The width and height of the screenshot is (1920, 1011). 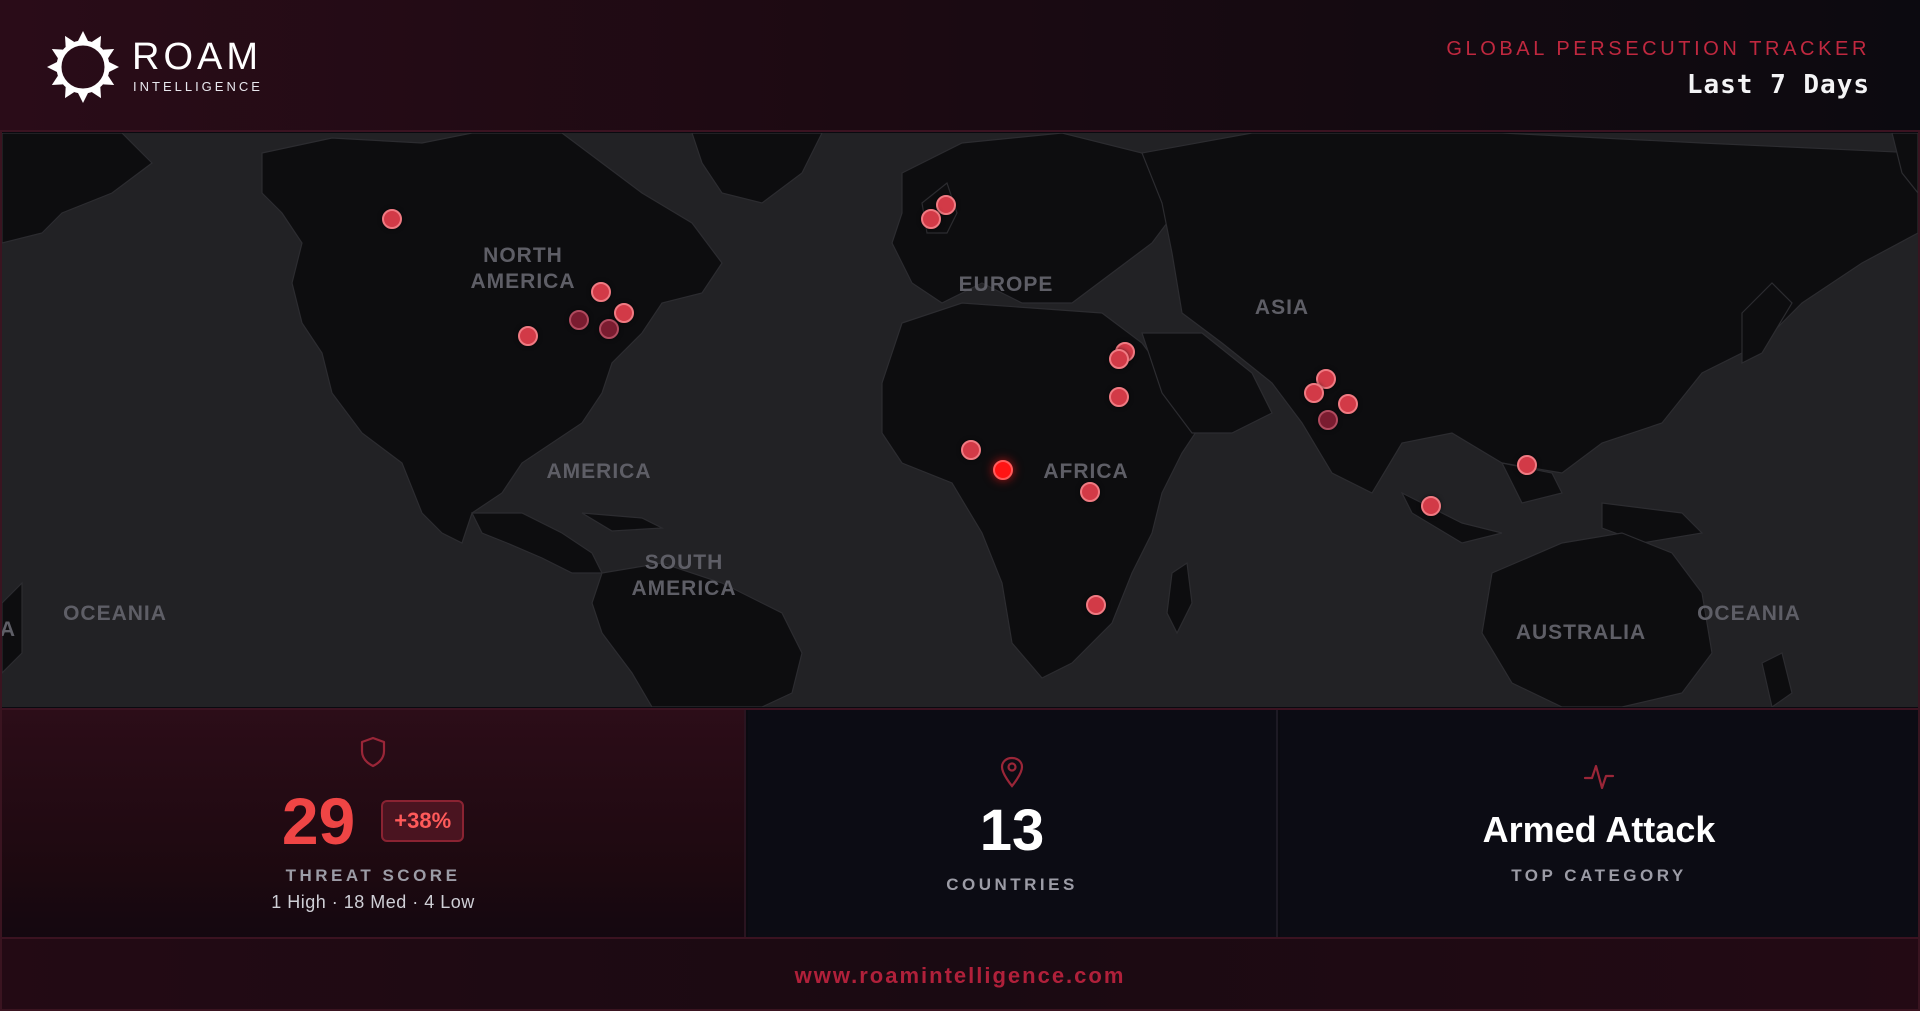 What do you see at coordinates (115, 613) in the screenshot?
I see `region-label-oceania-left: OCEANIA` at bounding box center [115, 613].